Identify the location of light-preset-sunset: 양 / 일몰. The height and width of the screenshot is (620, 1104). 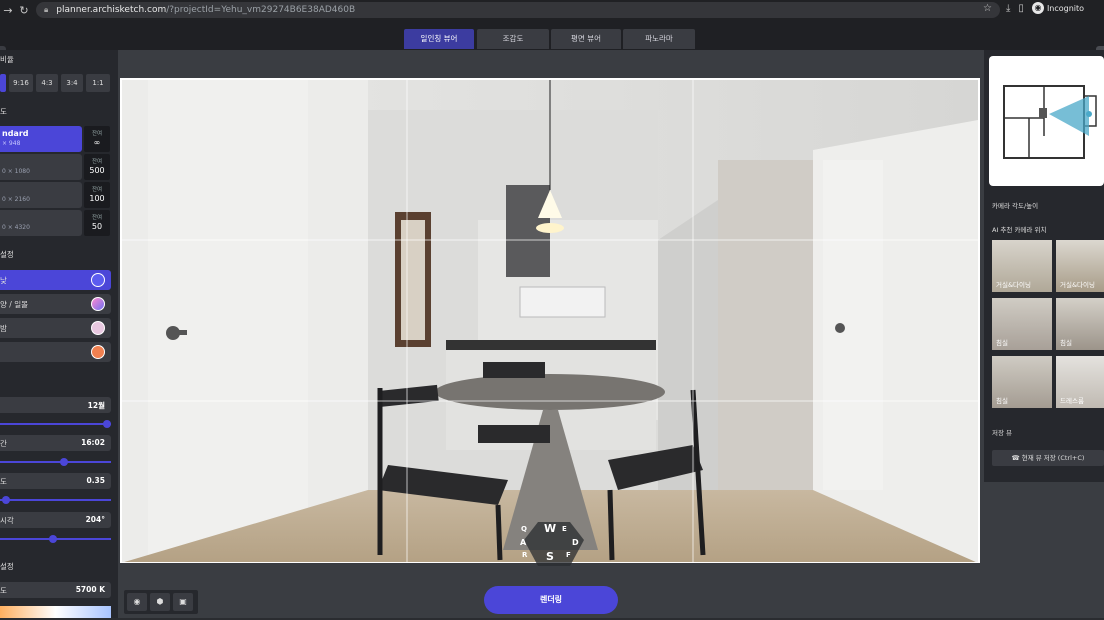
(55, 304).